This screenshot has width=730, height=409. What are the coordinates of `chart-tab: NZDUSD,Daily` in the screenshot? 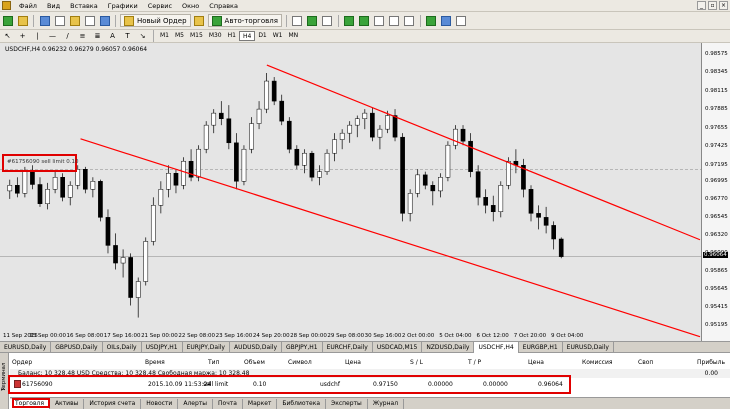 It's located at (448, 347).